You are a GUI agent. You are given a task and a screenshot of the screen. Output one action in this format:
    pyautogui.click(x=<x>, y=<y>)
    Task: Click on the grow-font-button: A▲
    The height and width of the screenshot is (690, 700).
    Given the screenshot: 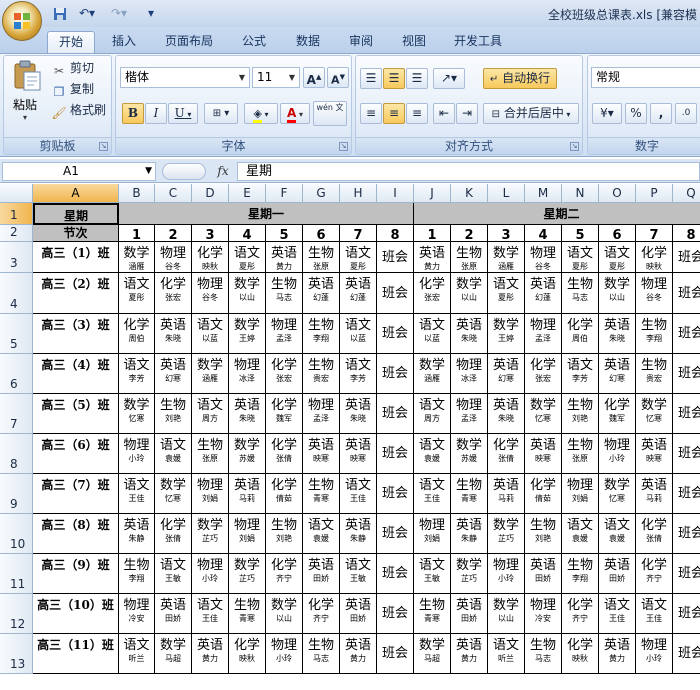 What is the action you would take?
    pyautogui.click(x=314, y=77)
    